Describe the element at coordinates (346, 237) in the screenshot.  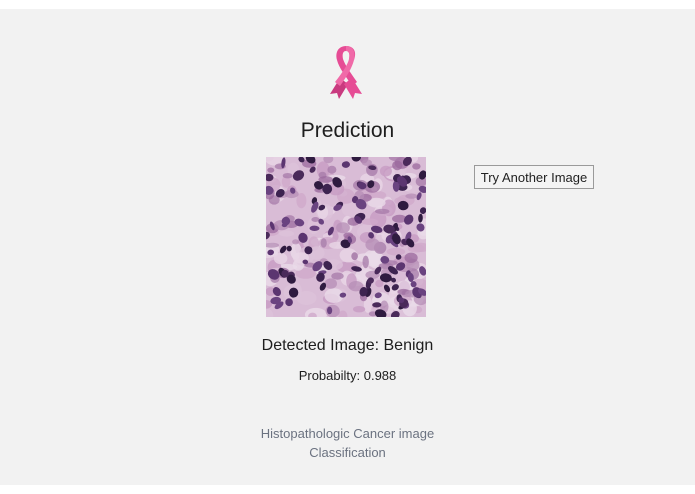
I see `histopathology-image` at that location.